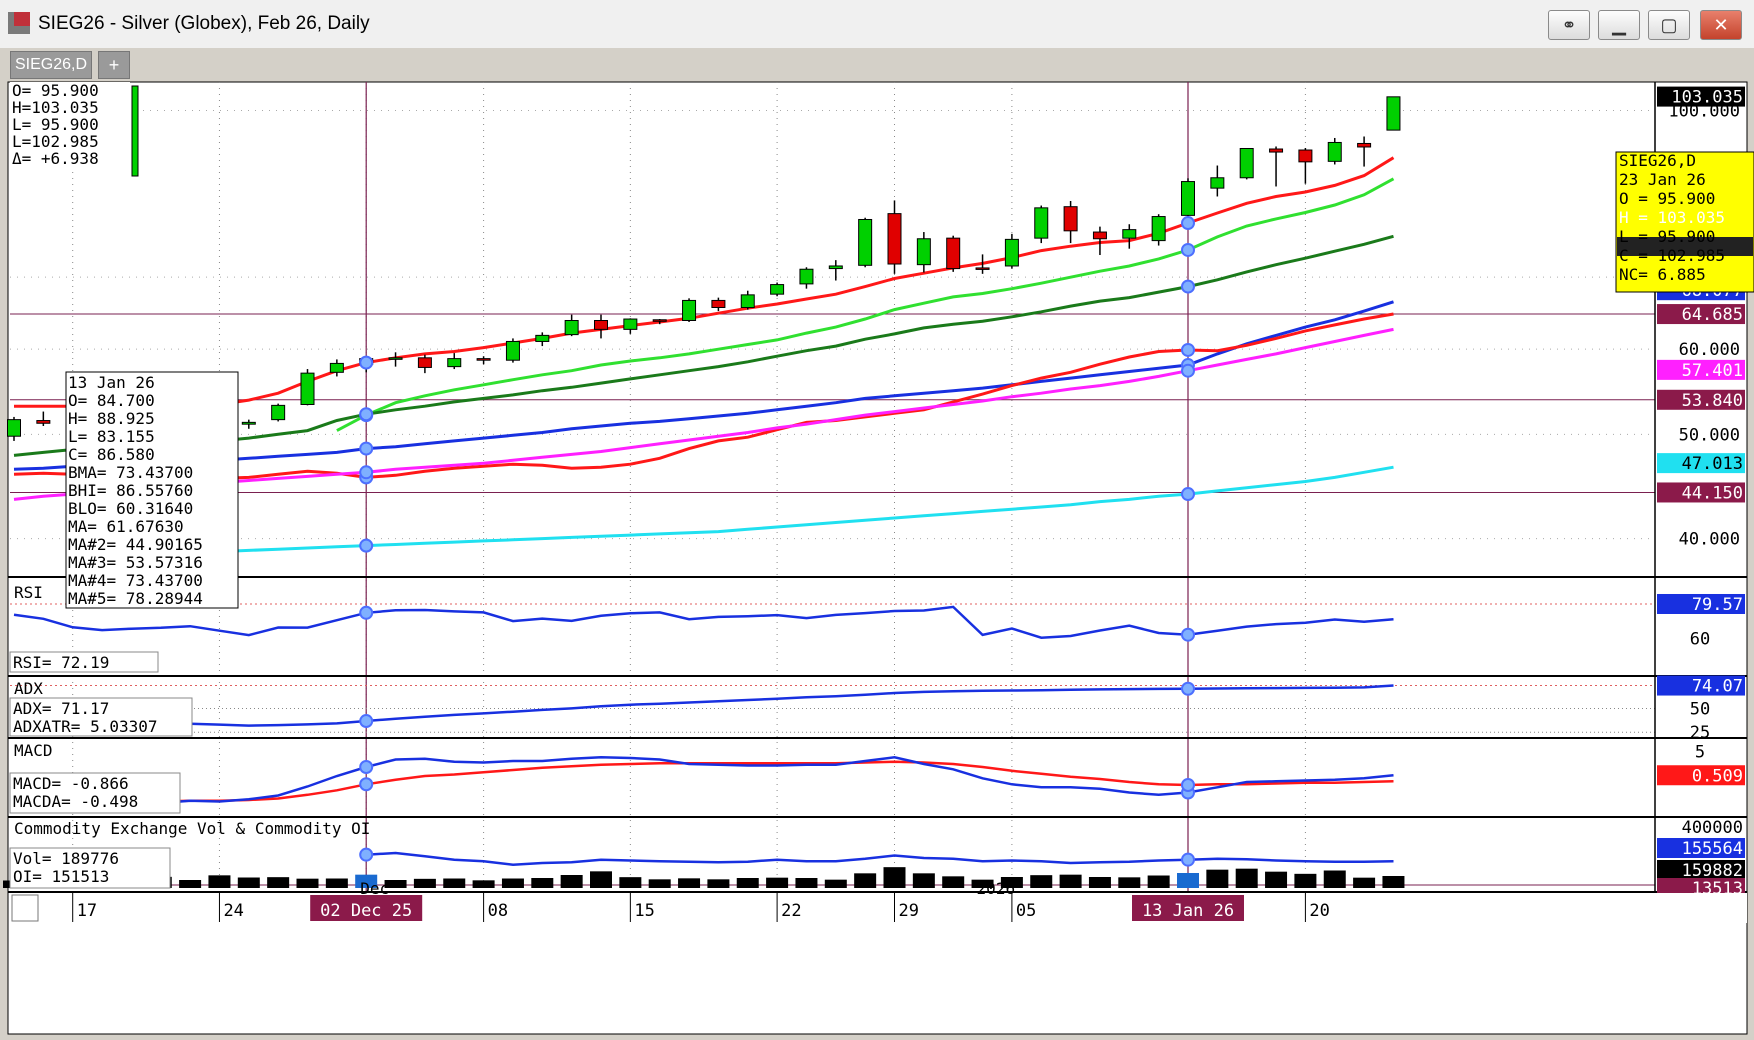 This screenshot has height=1040, width=1754. I want to click on price-tag: 53.840, so click(1712, 401).